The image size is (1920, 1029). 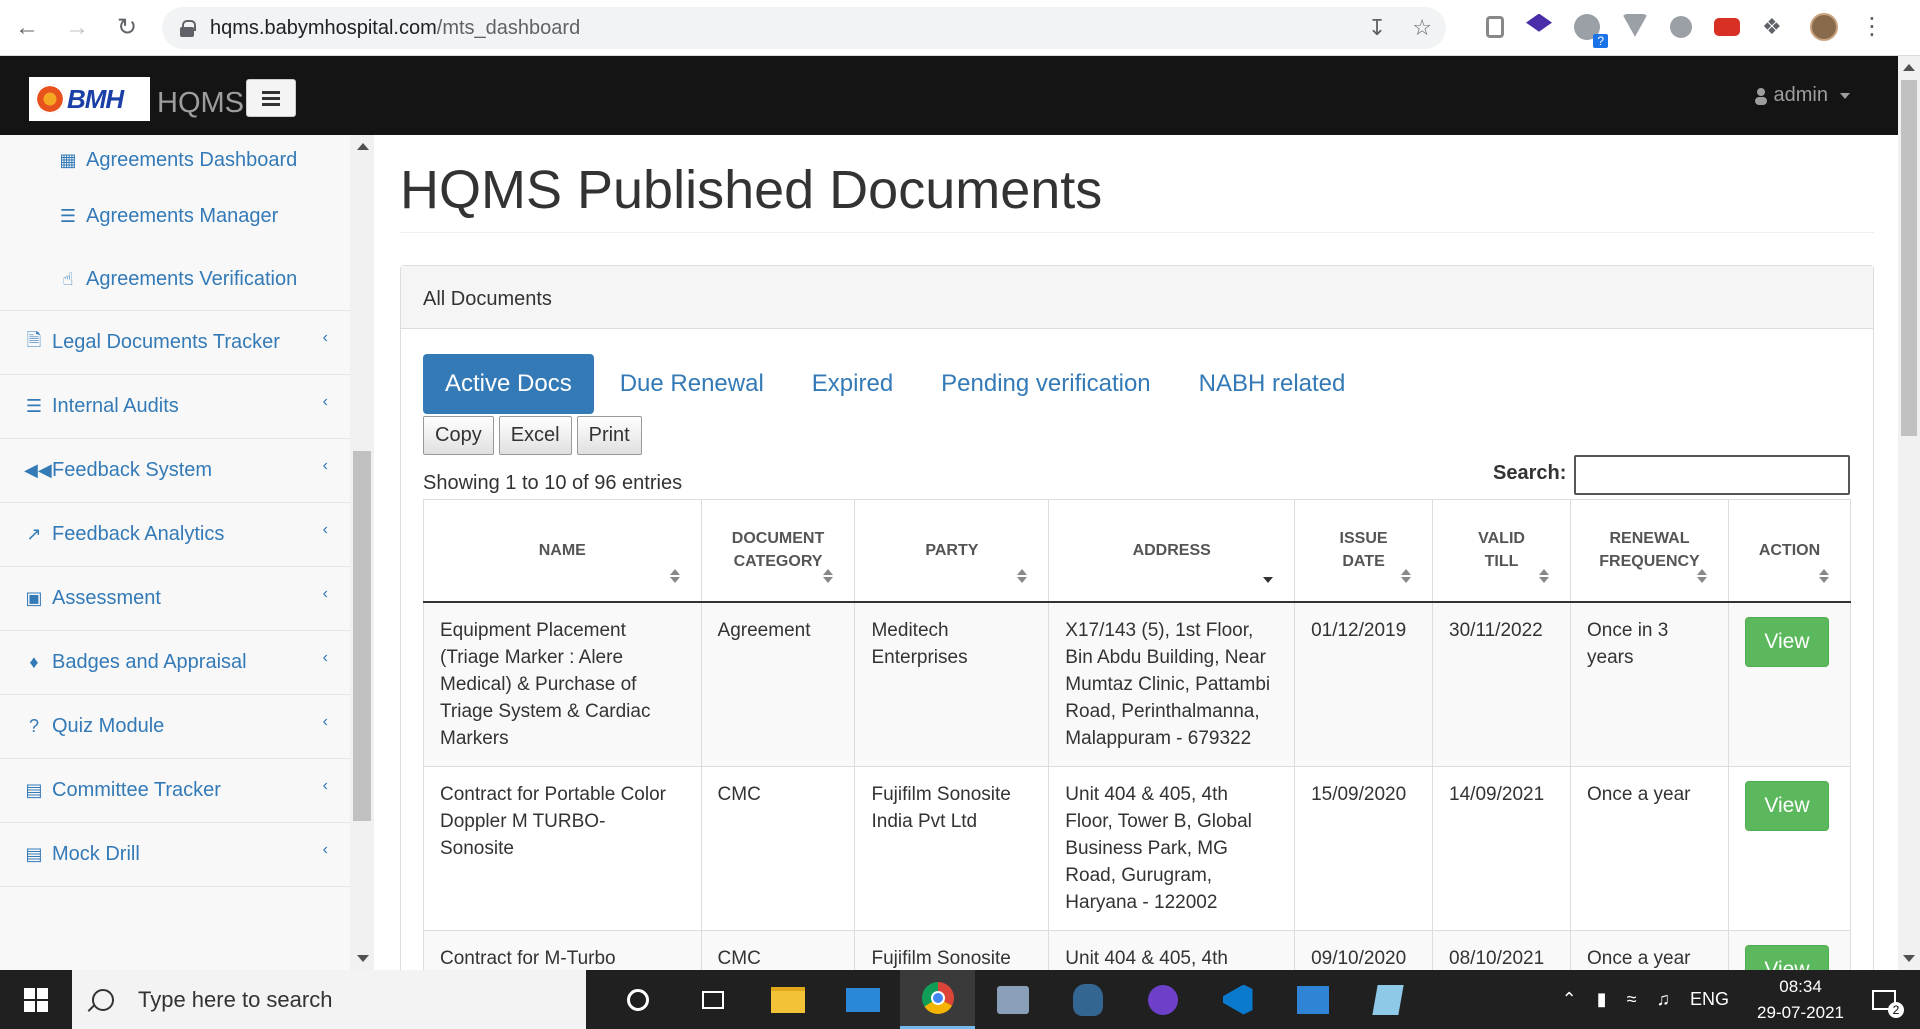 I want to click on cell-category: CMC, so click(x=778, y=848).